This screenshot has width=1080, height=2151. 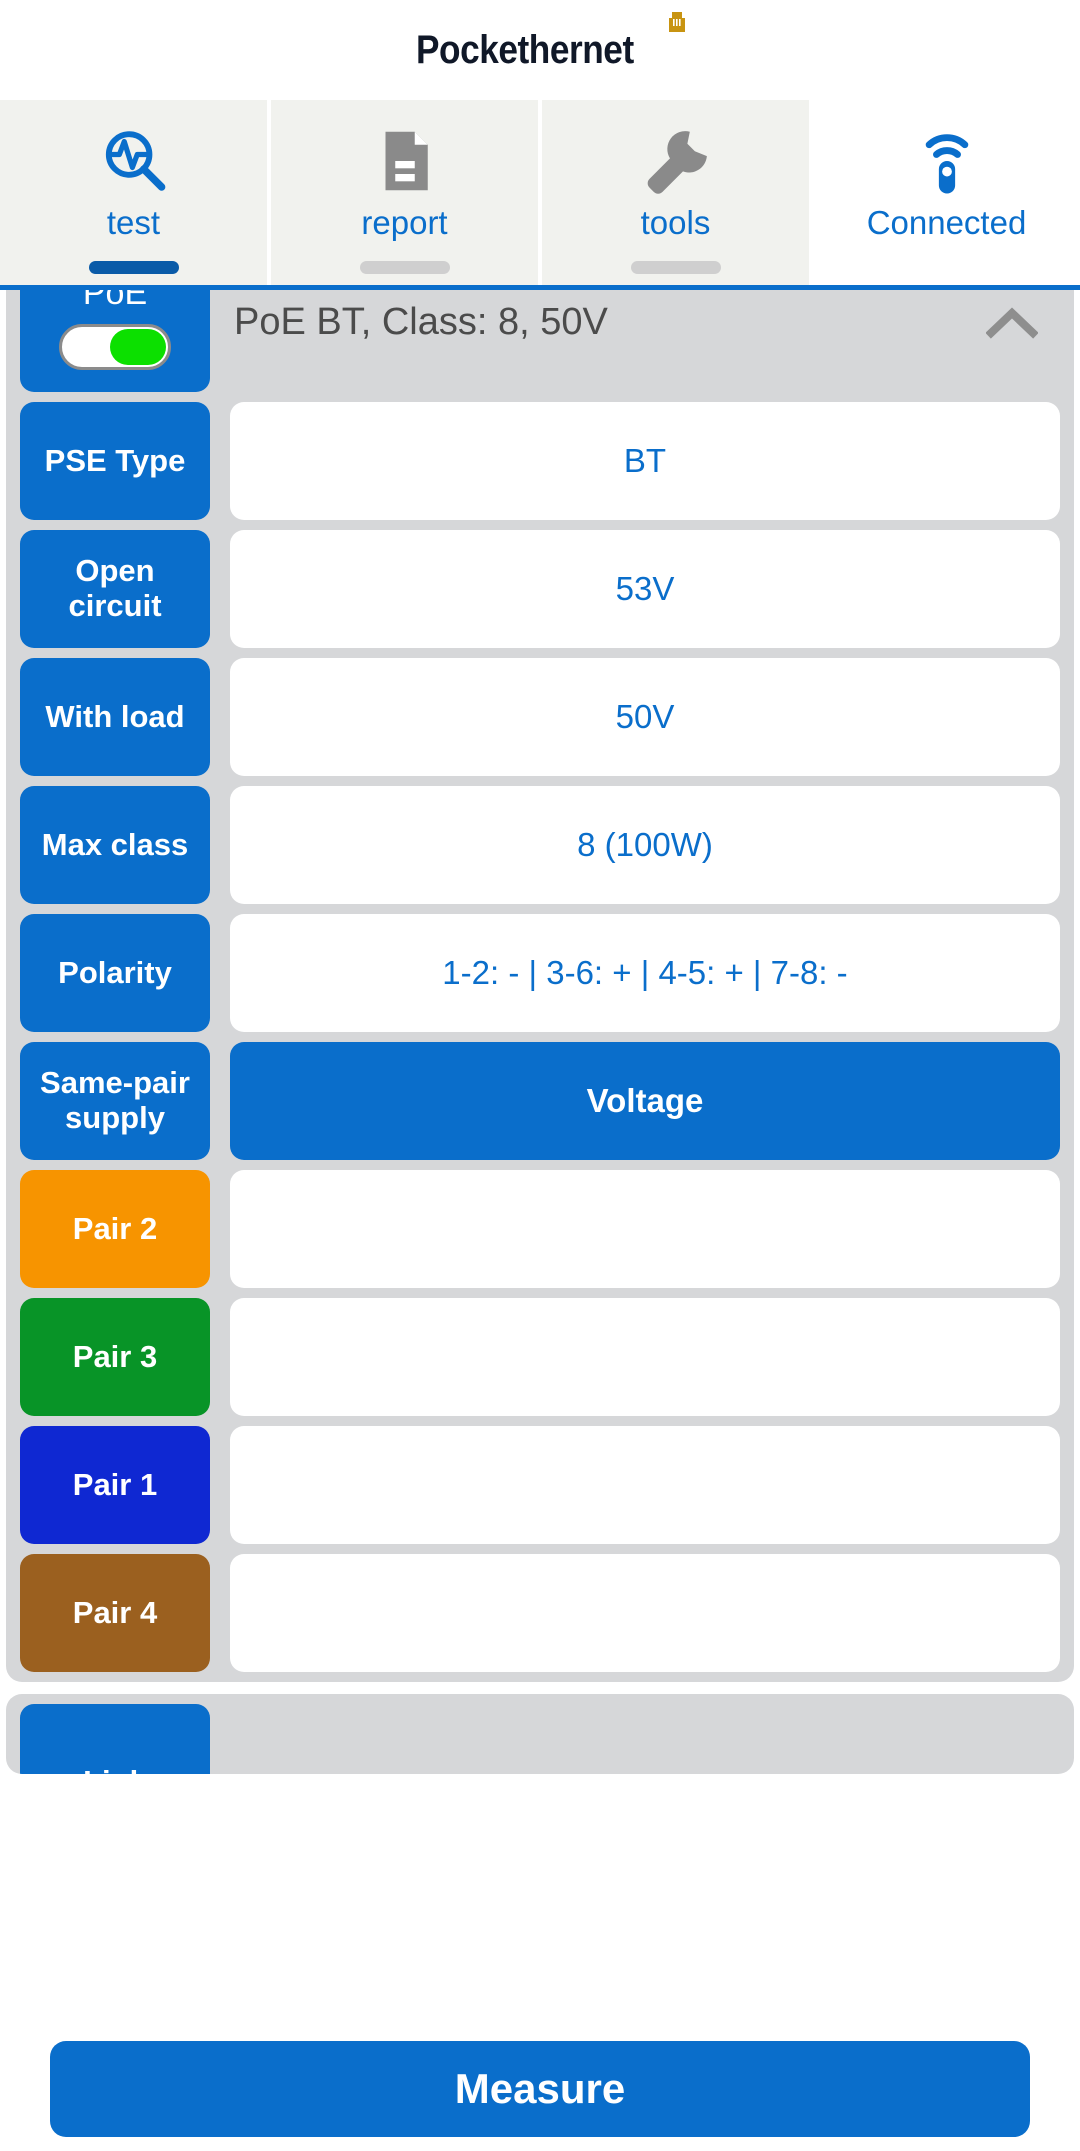 I want to click on poe-toggle-knob, so click(x=138, y=347).